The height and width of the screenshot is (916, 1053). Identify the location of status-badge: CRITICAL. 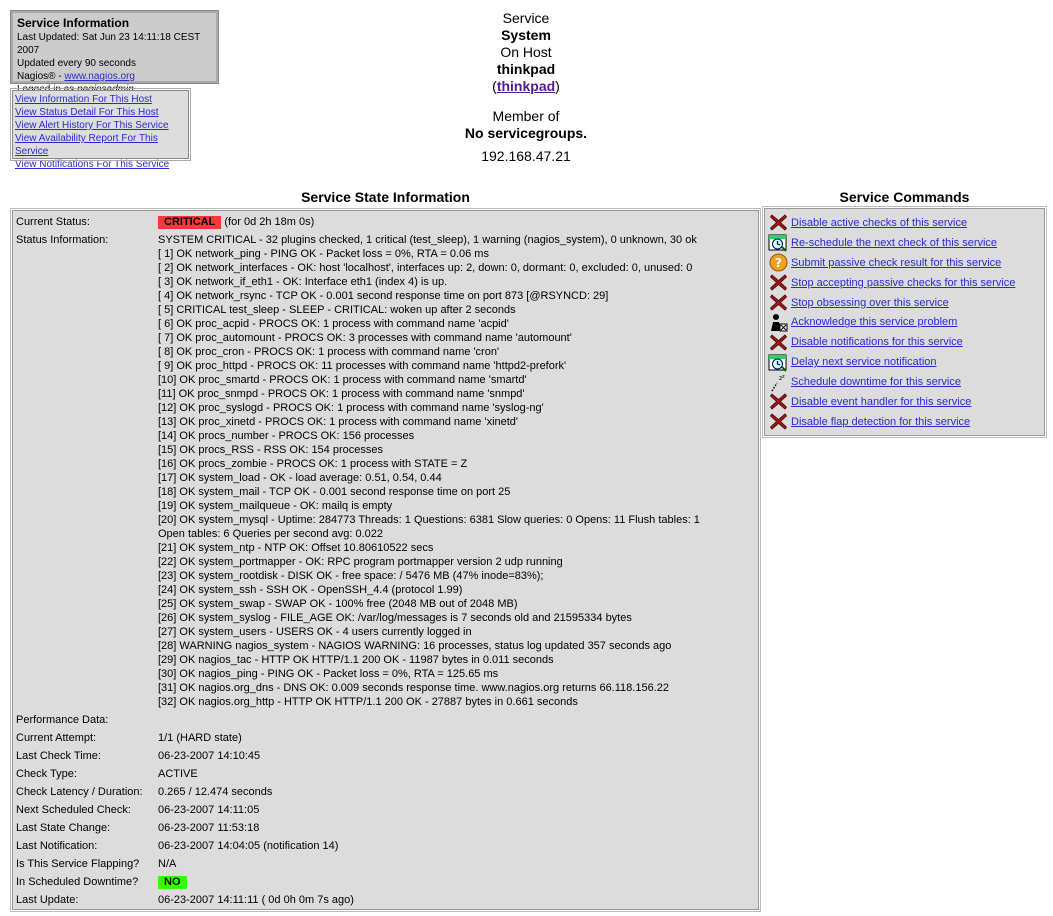
(190, 222).